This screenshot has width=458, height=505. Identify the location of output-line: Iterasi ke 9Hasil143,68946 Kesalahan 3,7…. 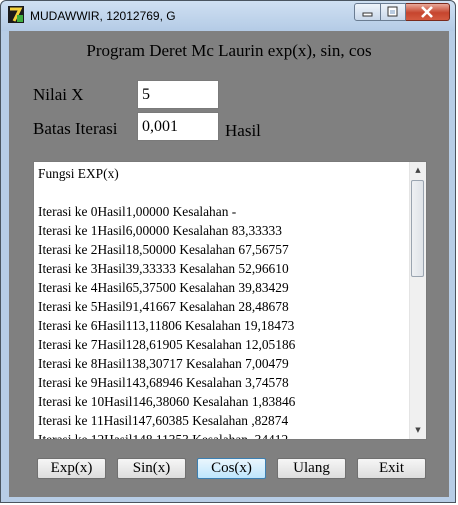
(163, 382).